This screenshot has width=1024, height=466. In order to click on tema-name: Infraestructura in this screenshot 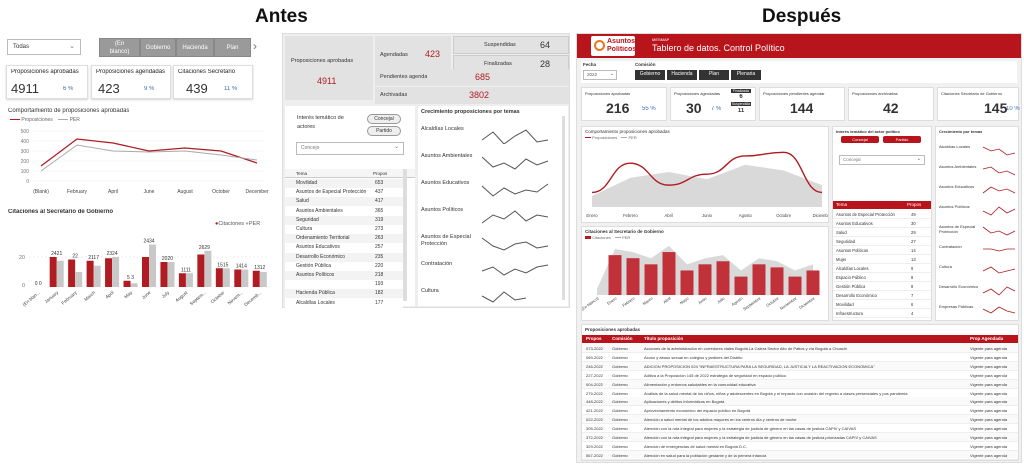, I will do `click(849, 313)`.